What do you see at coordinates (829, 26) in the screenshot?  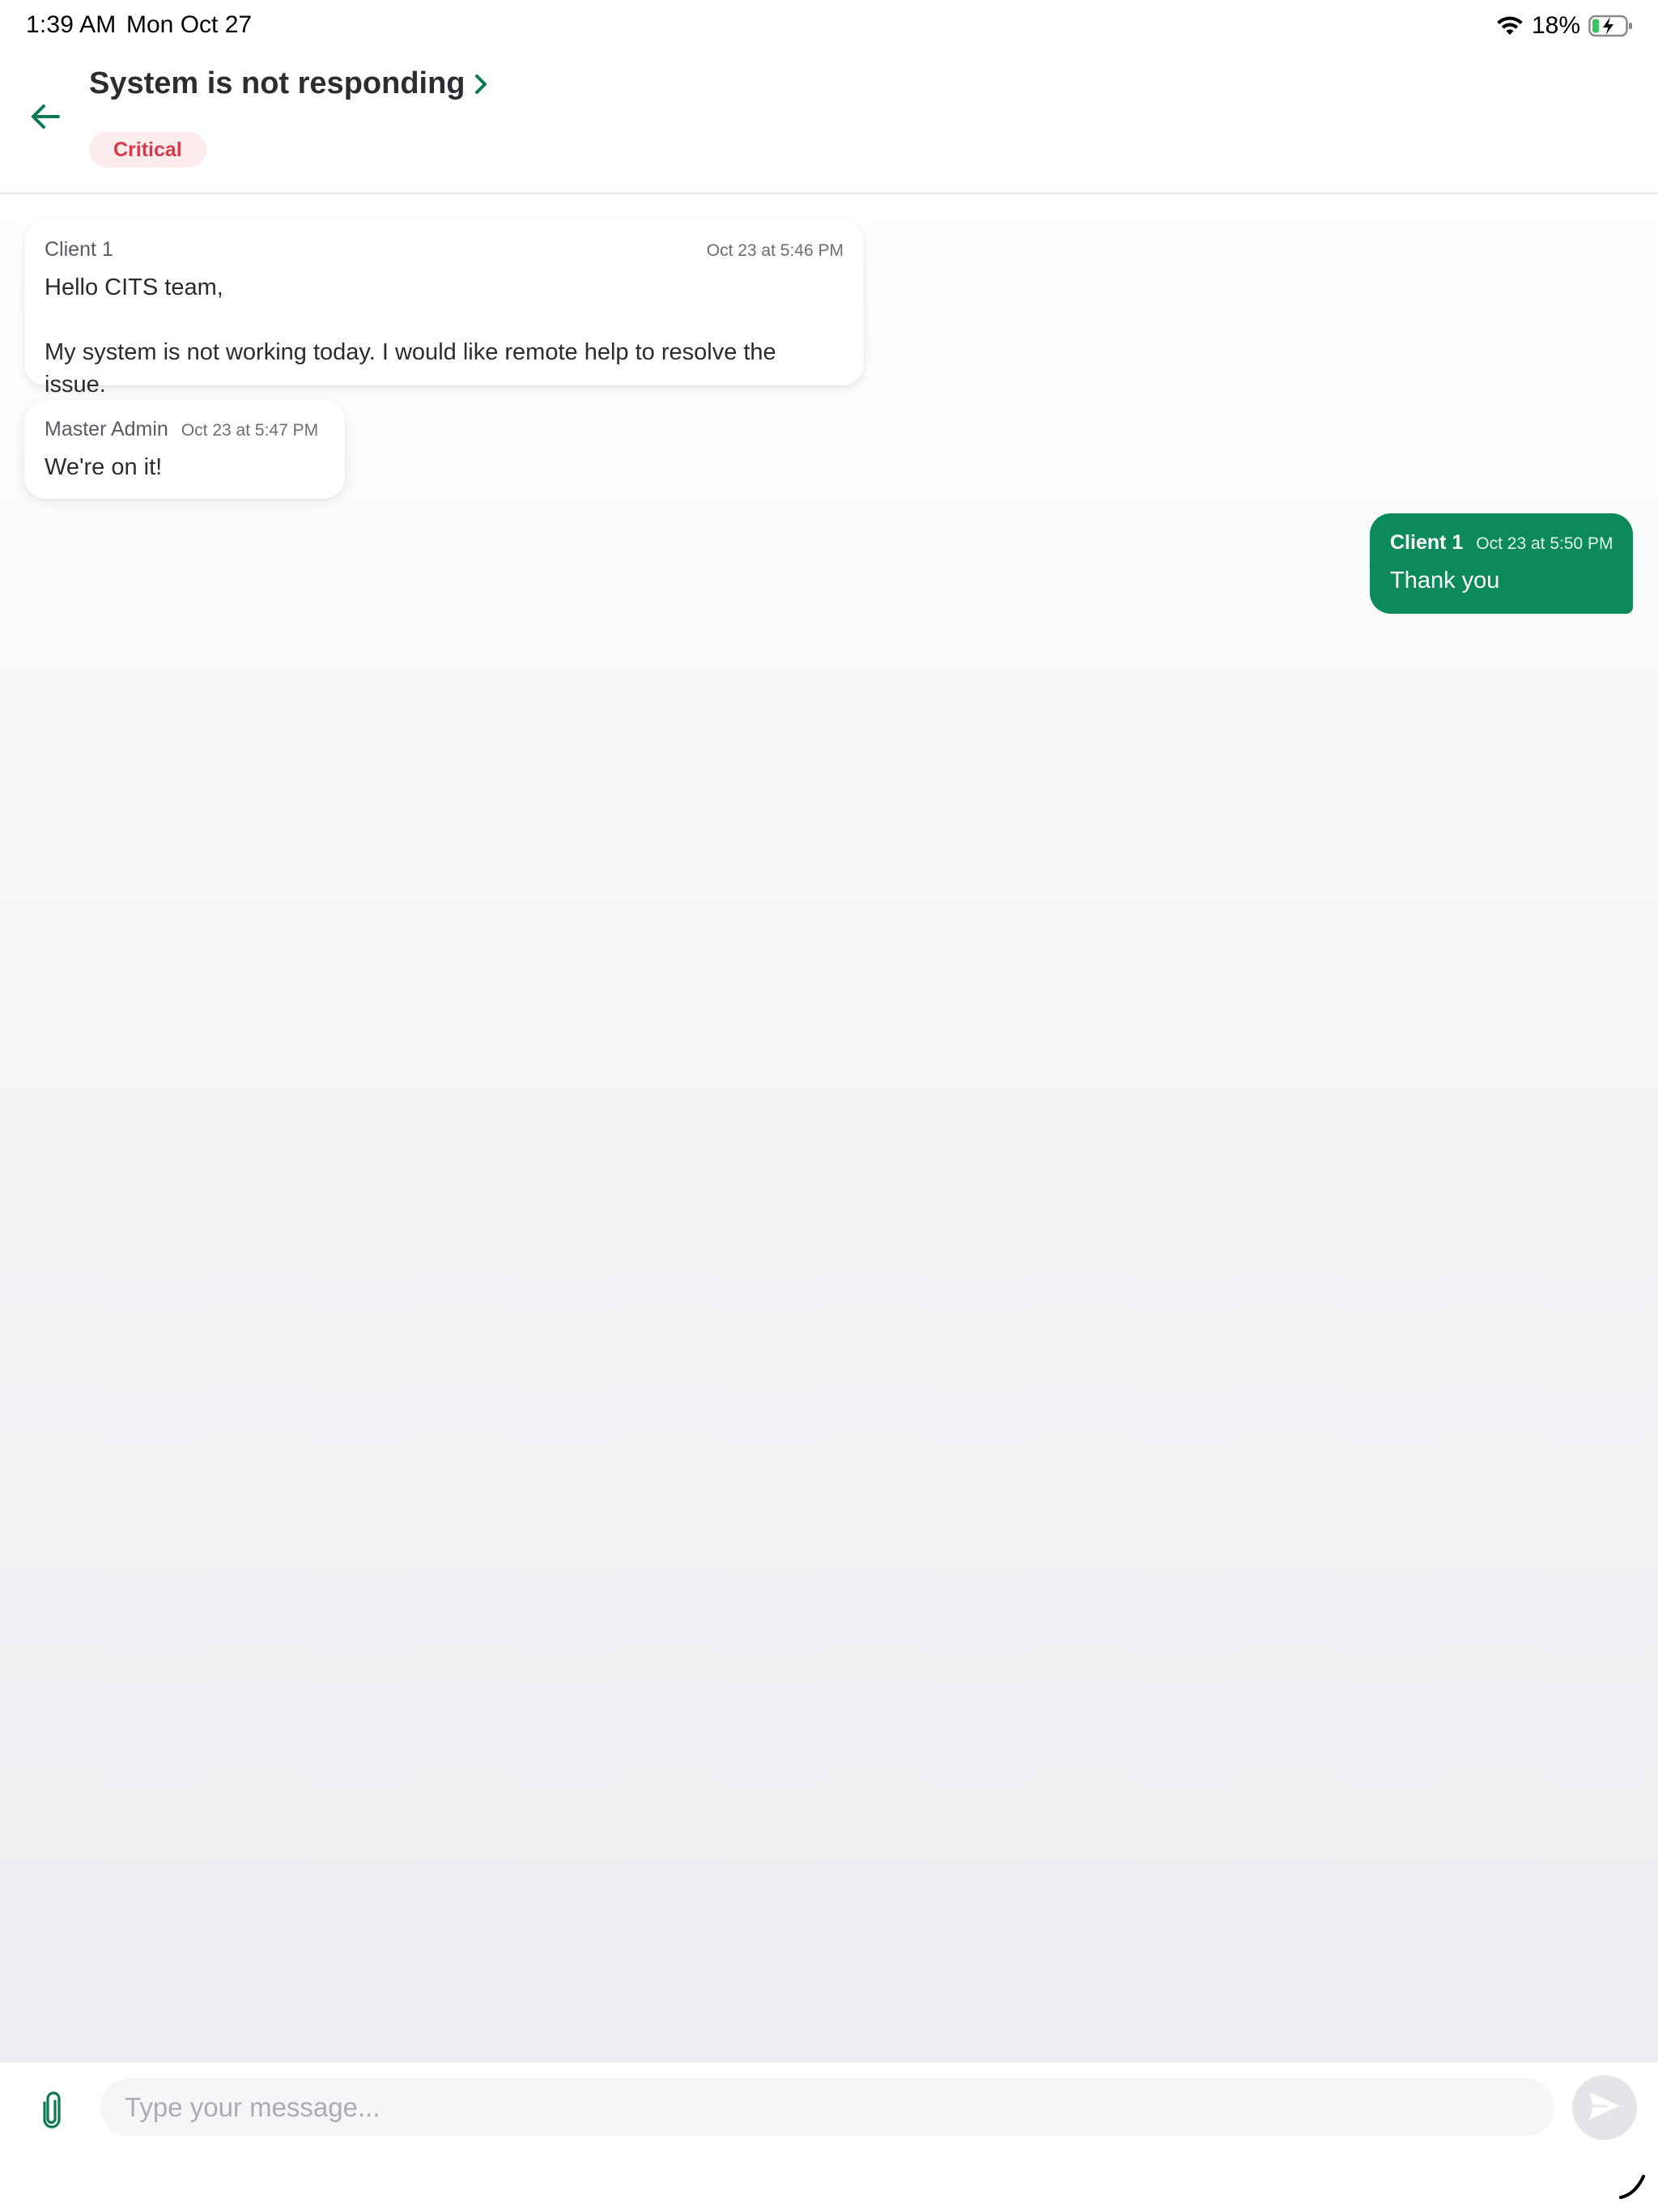 I see `status-bar: 1:39 AM Mon Oct 27 18%` at bounding box center [829, 26].